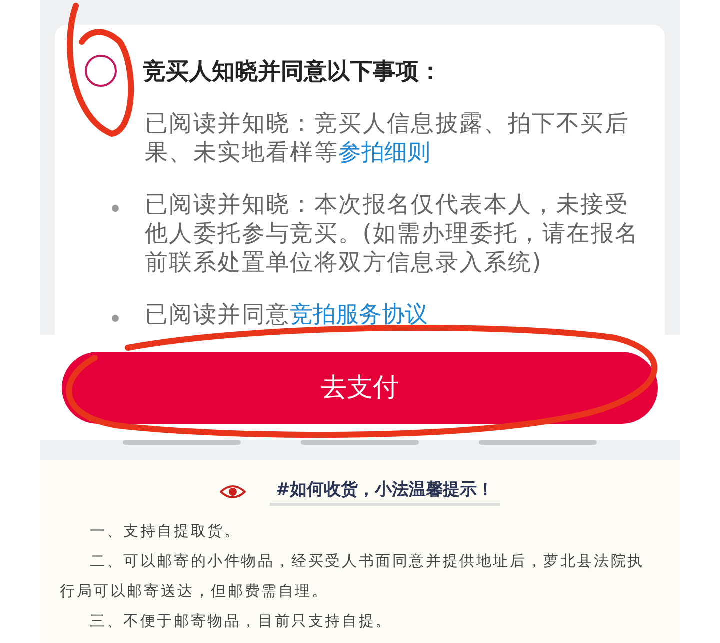  I want to click on agreement-link: 参拍细则, so click(384, 153).